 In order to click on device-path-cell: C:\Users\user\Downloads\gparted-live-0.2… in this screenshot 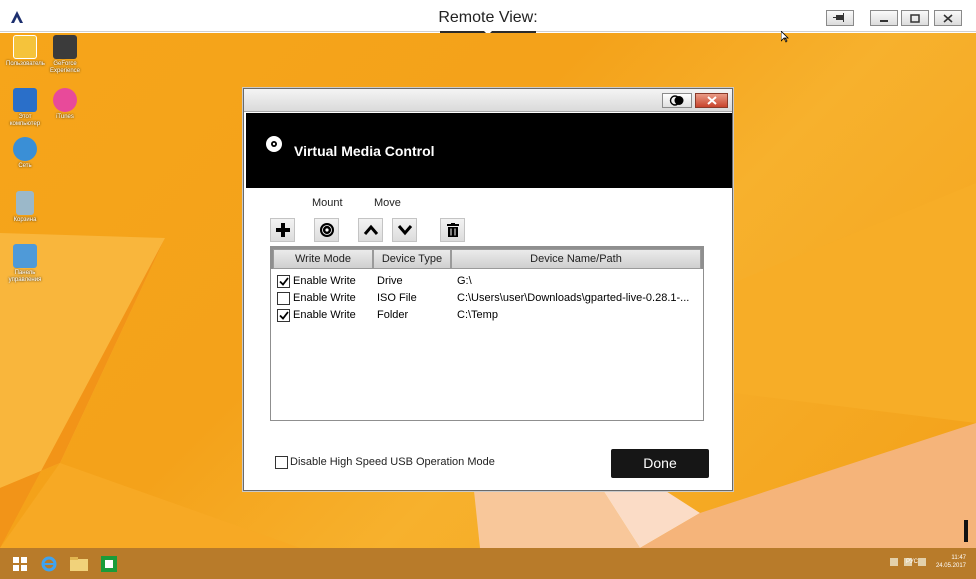, I will do `click(573, 298)`.